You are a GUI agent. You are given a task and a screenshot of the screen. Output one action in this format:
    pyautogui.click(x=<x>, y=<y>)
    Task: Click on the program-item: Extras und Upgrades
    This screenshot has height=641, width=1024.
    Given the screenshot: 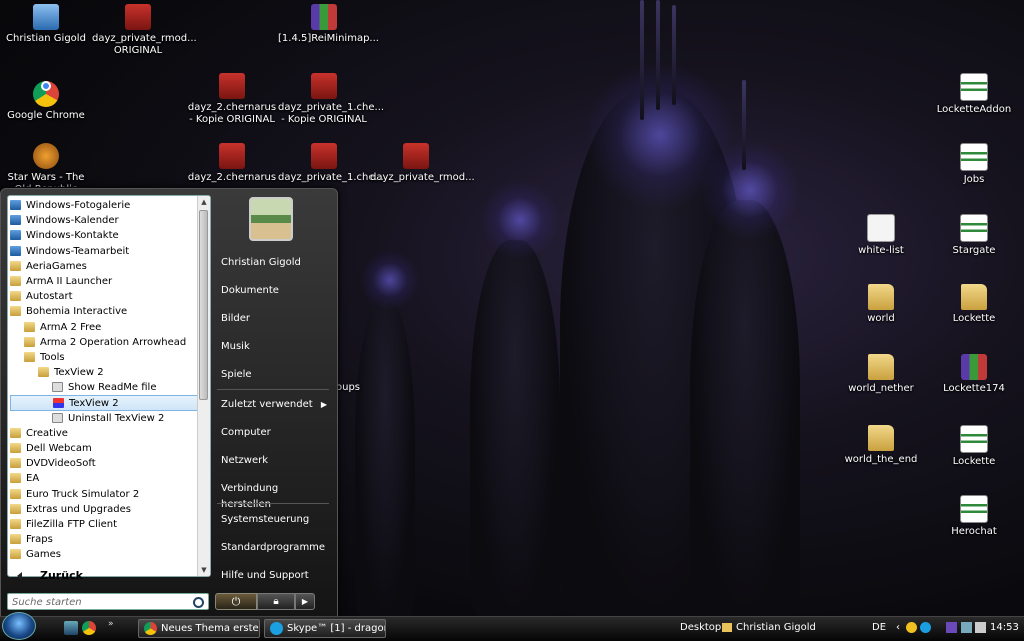 What is the action you would take?
    pyautogui.click(x=104, y=509)
    